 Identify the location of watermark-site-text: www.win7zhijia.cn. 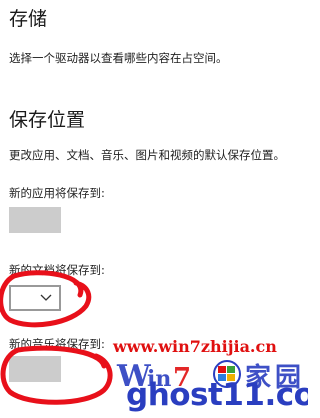
(195, 346).